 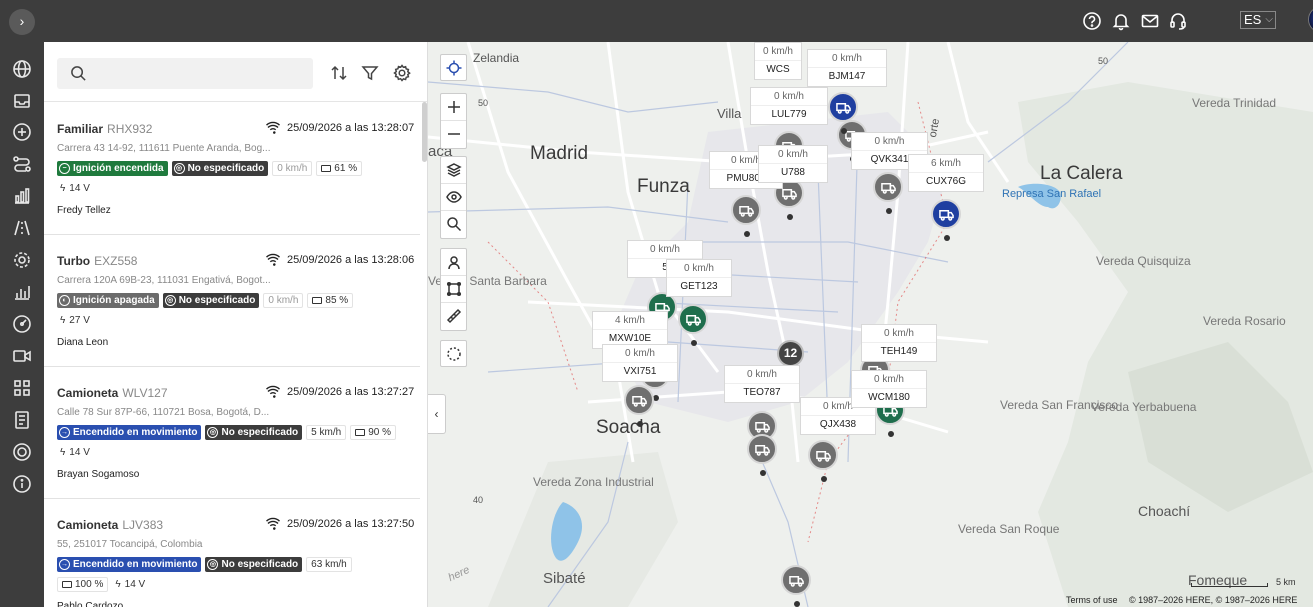 I want to click on label-plate: TEH149, so click(x=899, y=351).